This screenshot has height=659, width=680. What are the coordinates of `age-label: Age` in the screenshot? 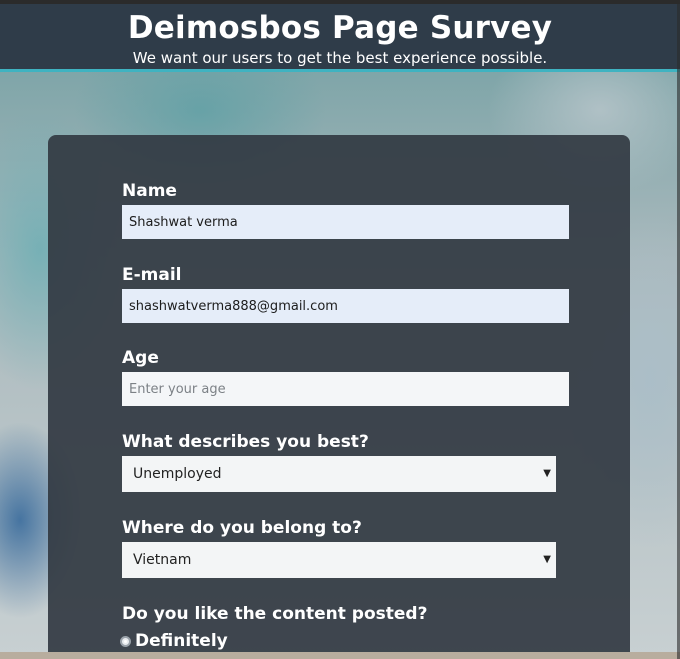 It's located at (140, 358).